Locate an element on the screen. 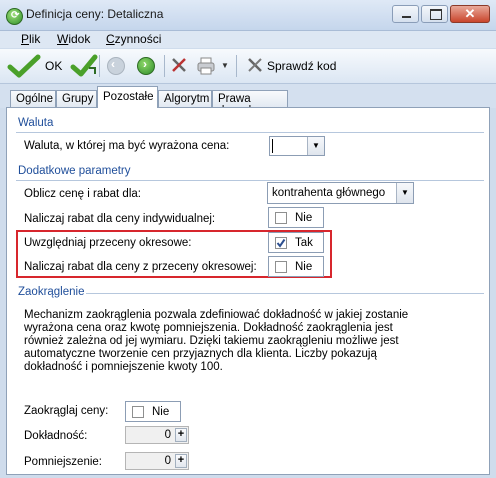 The image size is (496, 478). tab-ogolne: Ogólne is located at coordinates (33, 98).